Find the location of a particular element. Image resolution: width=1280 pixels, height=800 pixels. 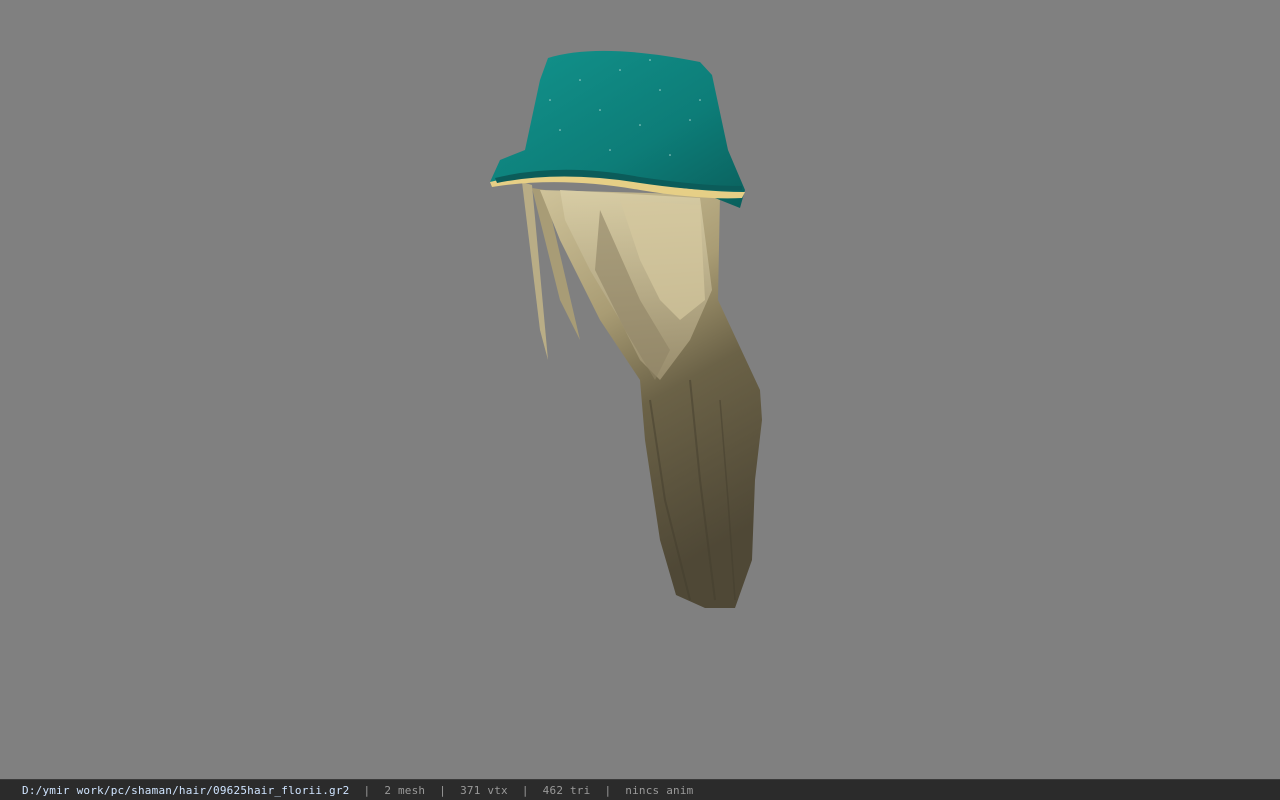

hair-main is located at coordinates (651, 399).